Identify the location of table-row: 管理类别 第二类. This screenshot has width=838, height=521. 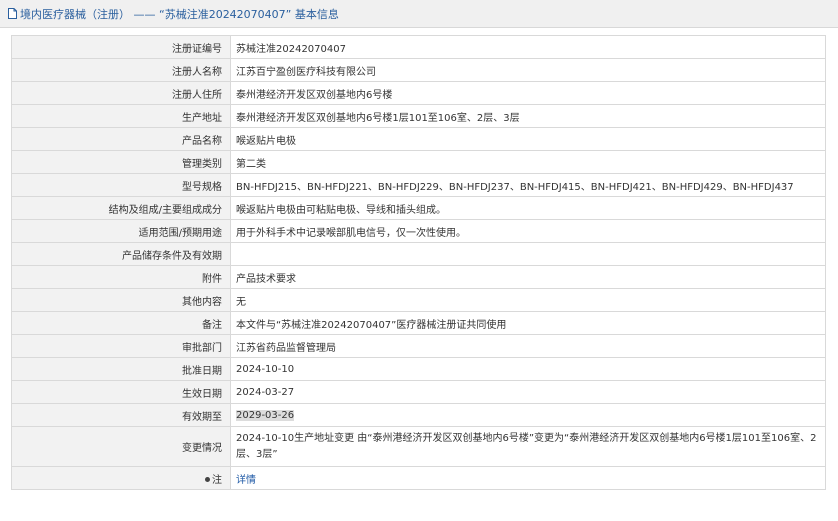
(418, 162).